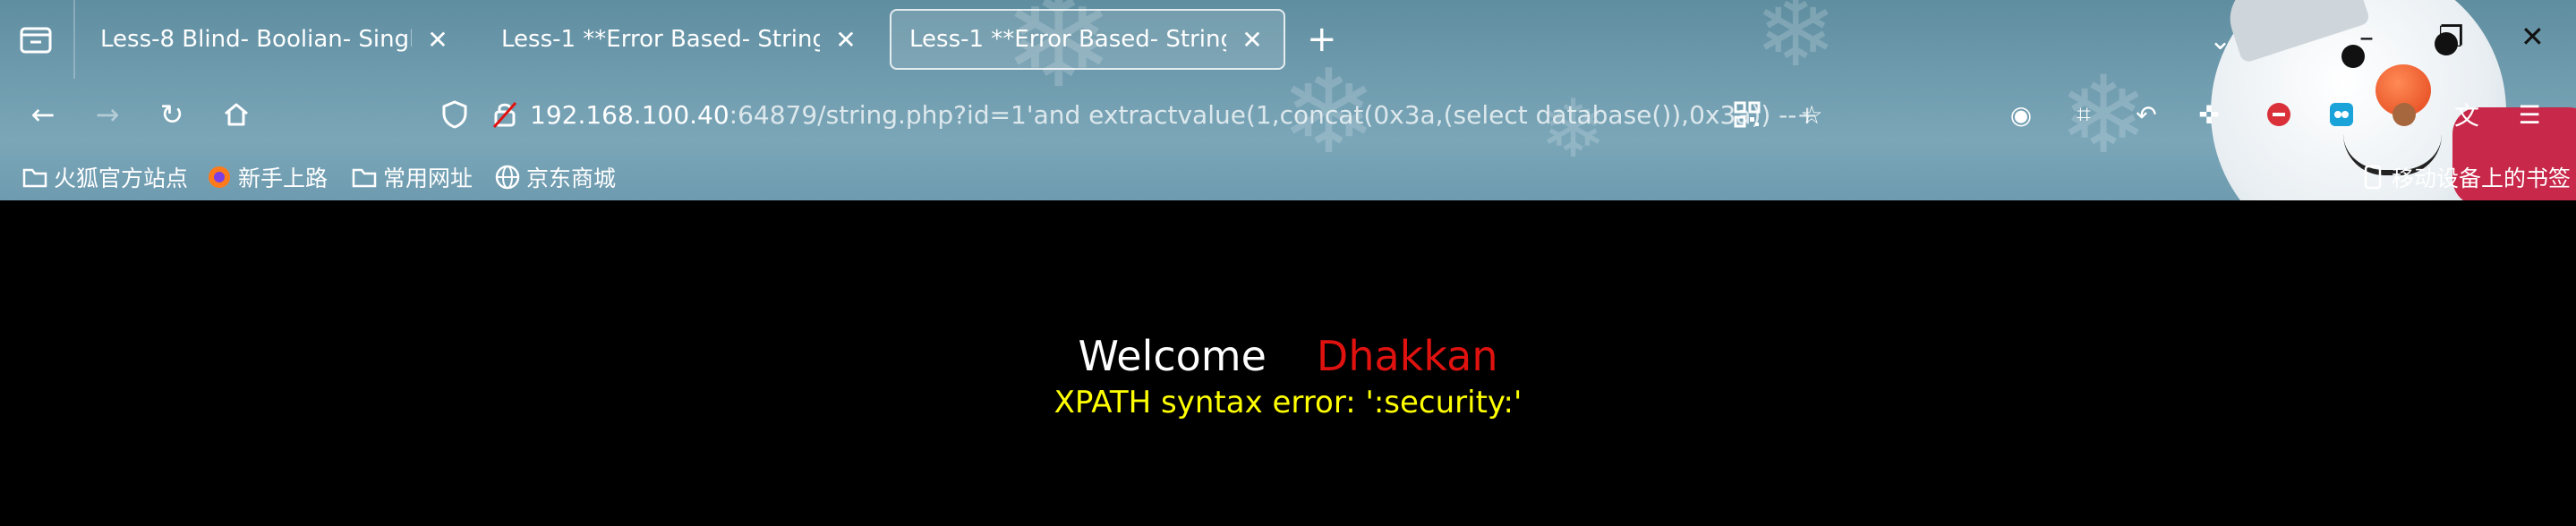 The width and height of the screenshot is (2576, 526). Describe the element at coordinates (2341, 114) in the screenshot. I see `tampermonkey-extension-icon` at that location.